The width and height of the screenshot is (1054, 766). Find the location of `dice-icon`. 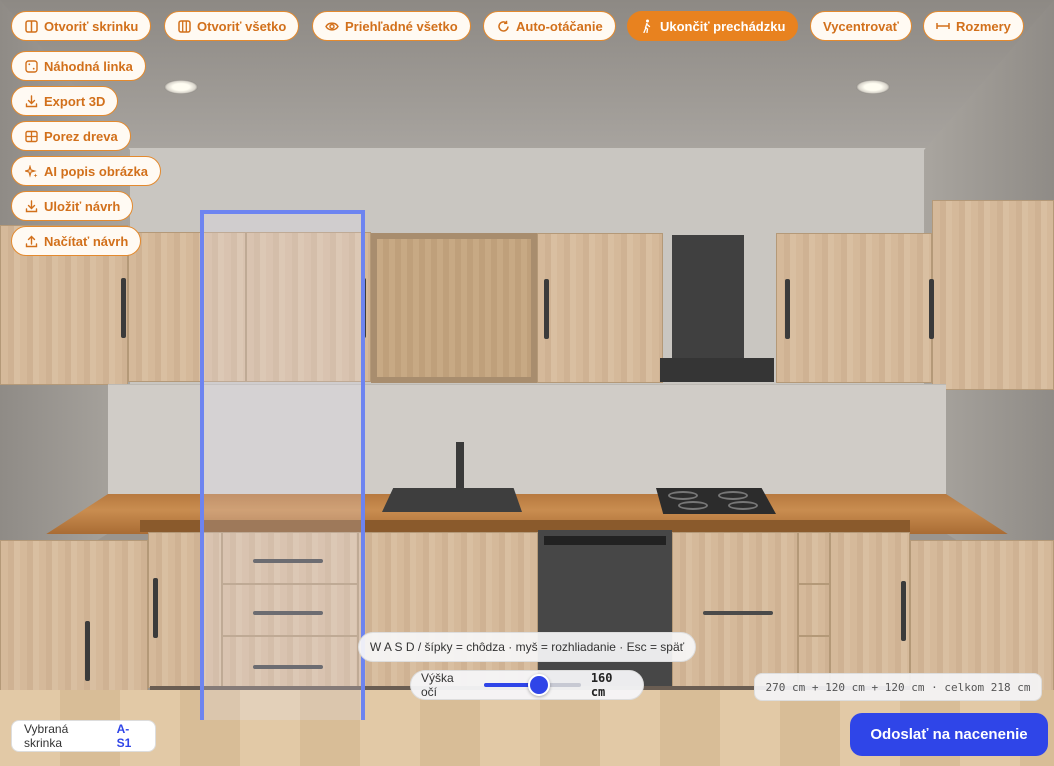

dice-icon is located at coordinates (31, 66).